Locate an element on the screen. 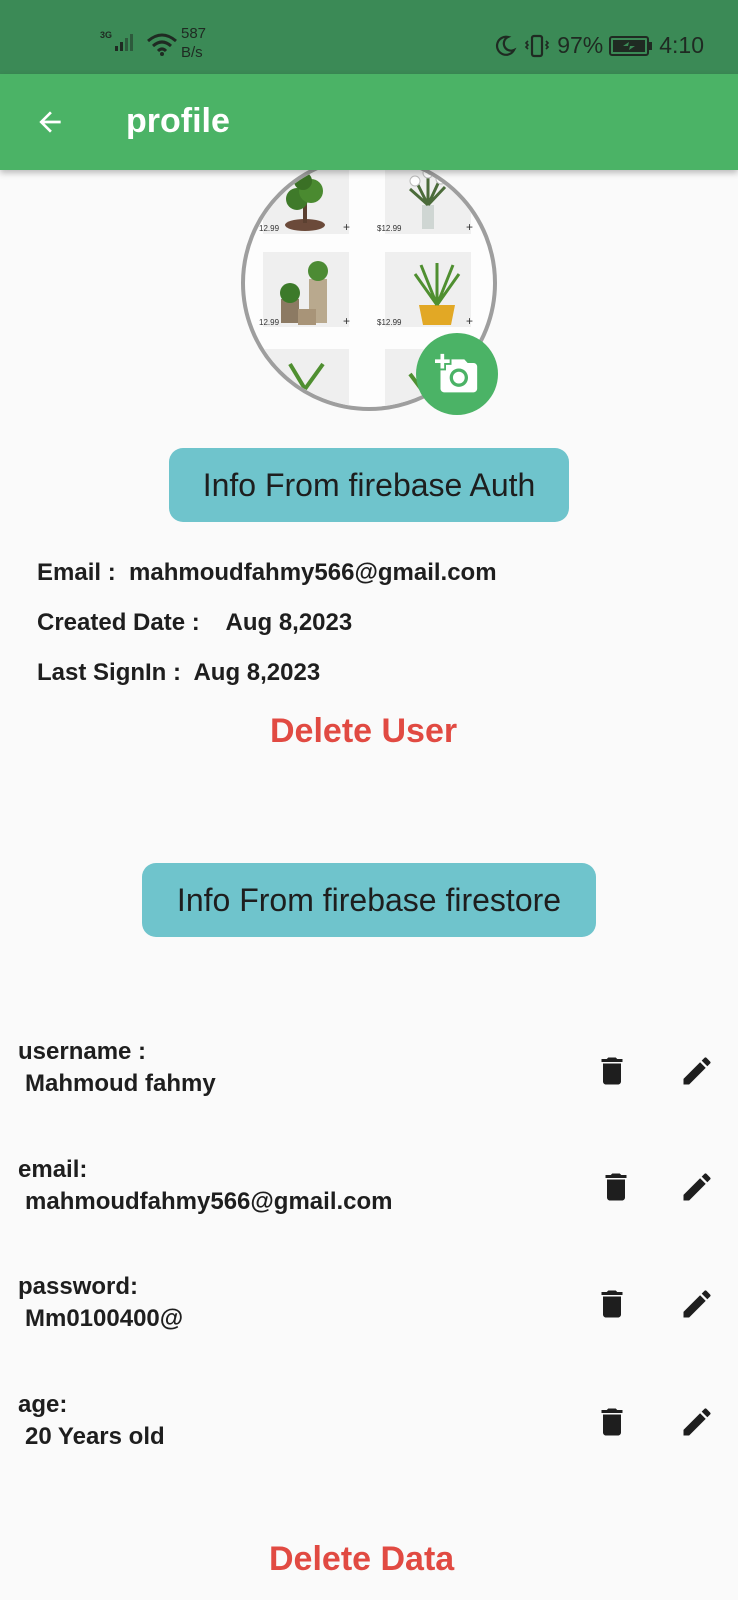  battery-charging-icon is located at coordinates (631, 45).